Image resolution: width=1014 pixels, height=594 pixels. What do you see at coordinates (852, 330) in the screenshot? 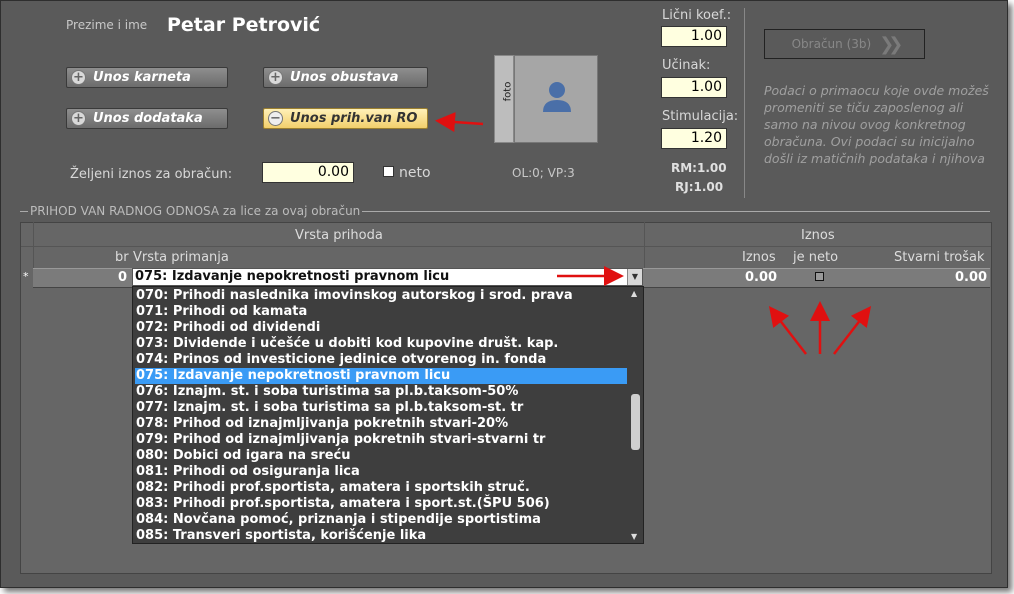
I see `arrow-to-trosak-icon` at bounding box center [852, 330].